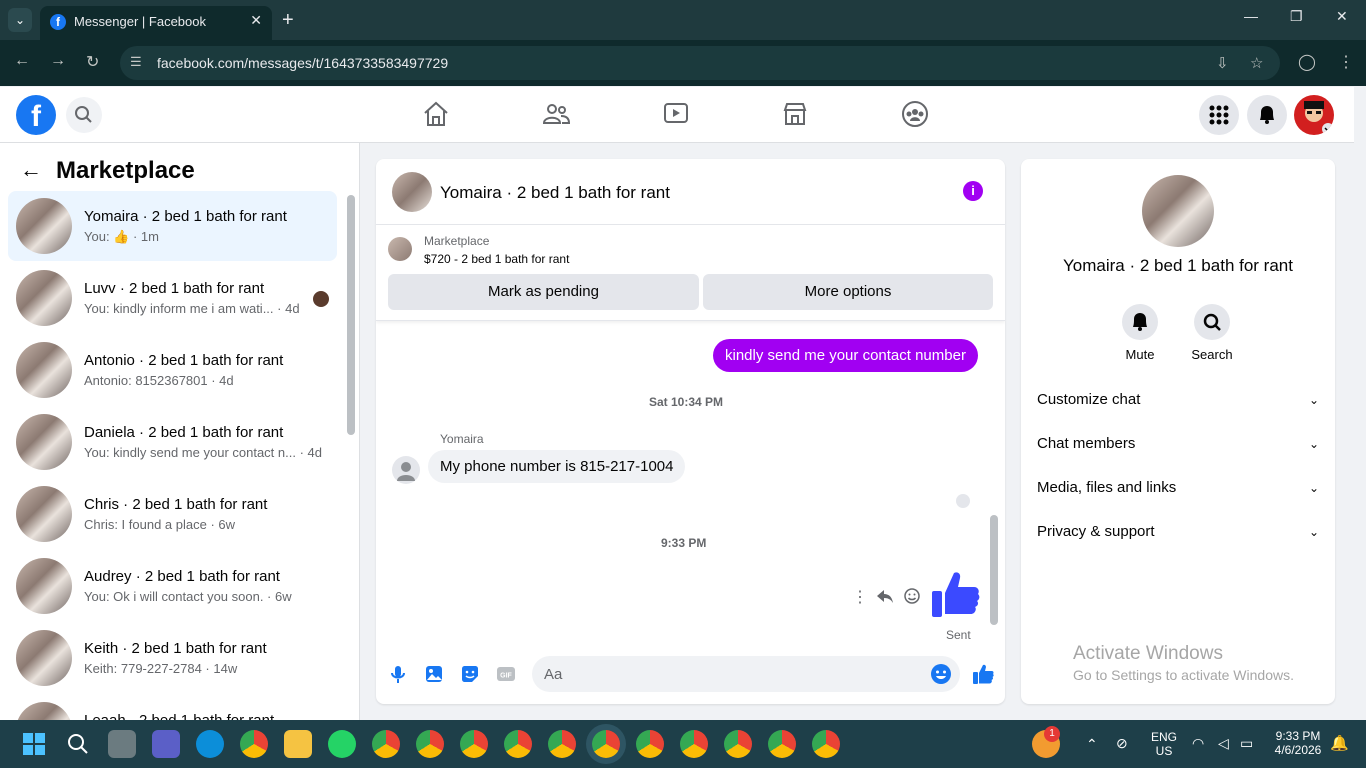 This screenshot has width=1366, height=768. Describe the element at coordinates (172, 707) in the screenshot. I see `conversation-item: Leaah · 2 bed 1 bath for rant` at that location.